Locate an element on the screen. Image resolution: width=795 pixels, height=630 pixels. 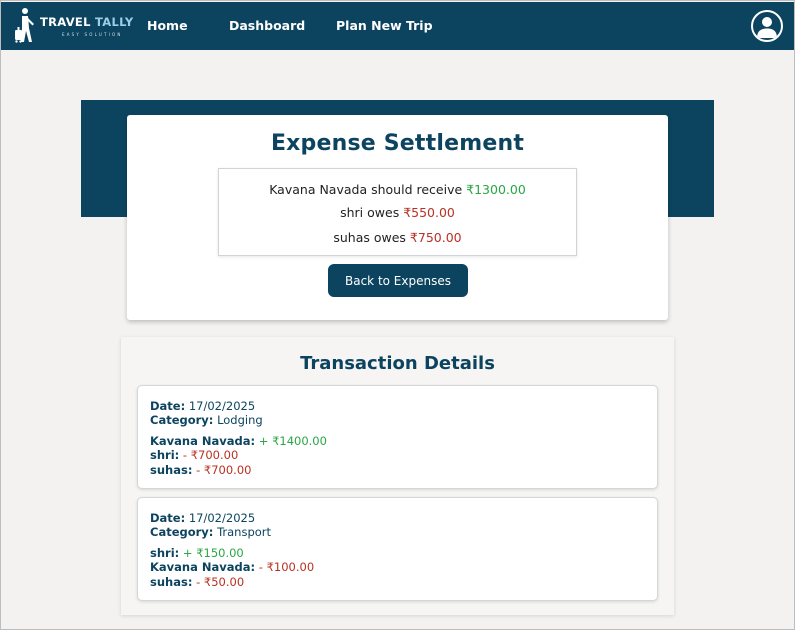
logo-title: TRAVEL TALLY is located at coordinates (87, 22).